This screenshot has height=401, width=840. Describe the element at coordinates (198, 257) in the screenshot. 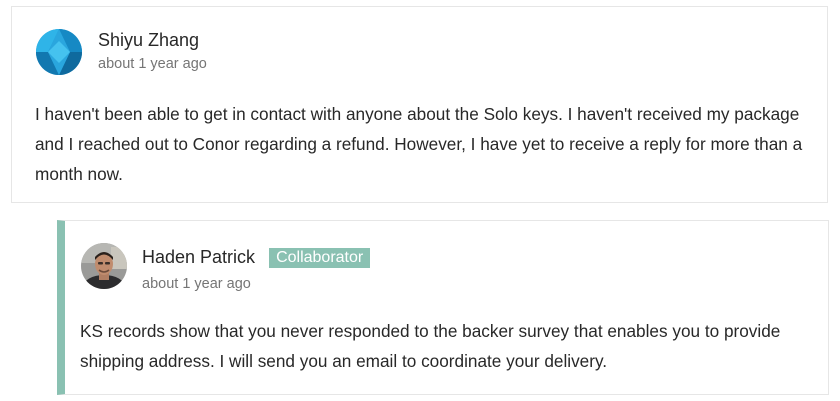

I see `reply-author: Haden Patrick` at that location.